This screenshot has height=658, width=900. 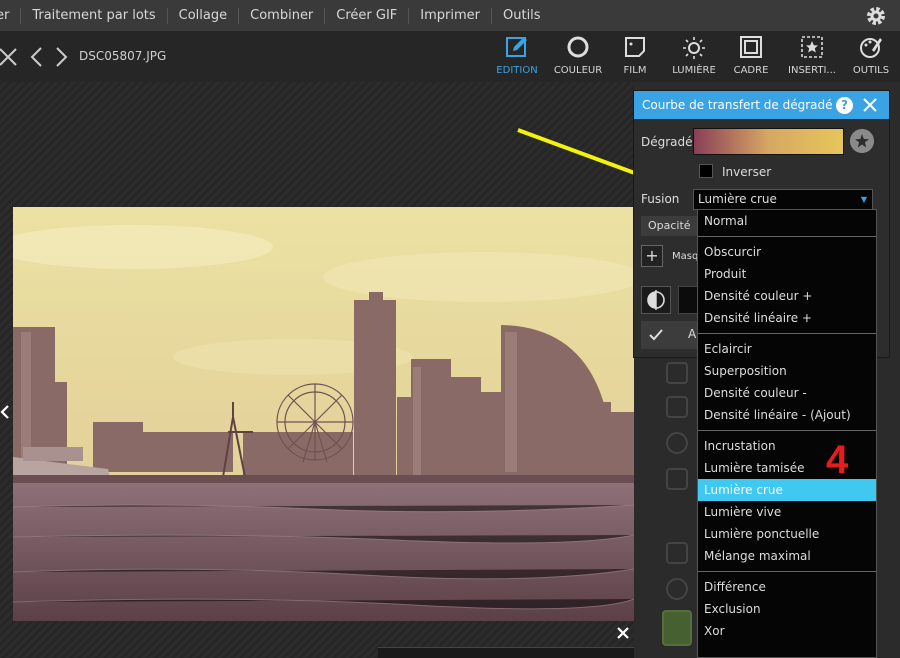 I want to click on menu-item-batch: Traitement par lots, so click(x=94, y=15).